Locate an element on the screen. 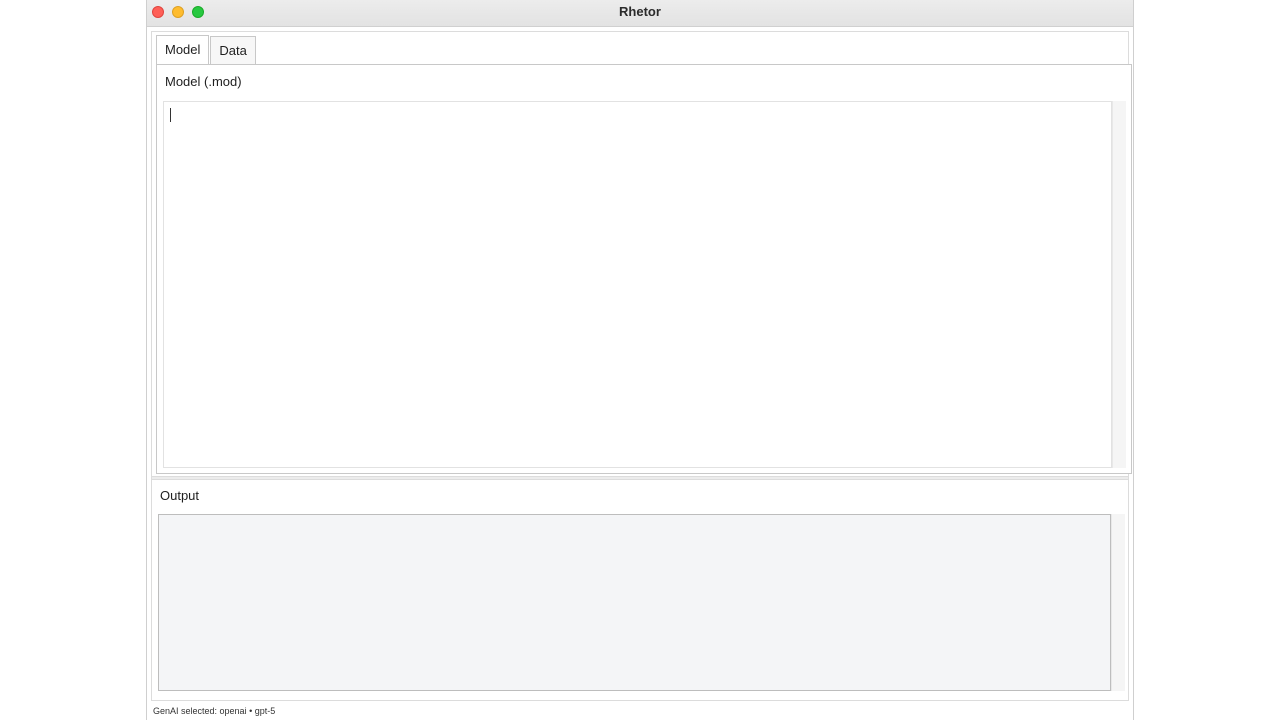  text-caret is located at coordinates (170, 115).